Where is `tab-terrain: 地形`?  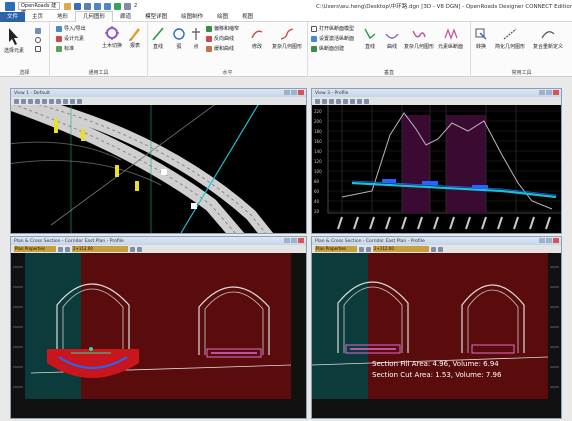 tab-terrain: 地形 is located at coordinates (62, 17).